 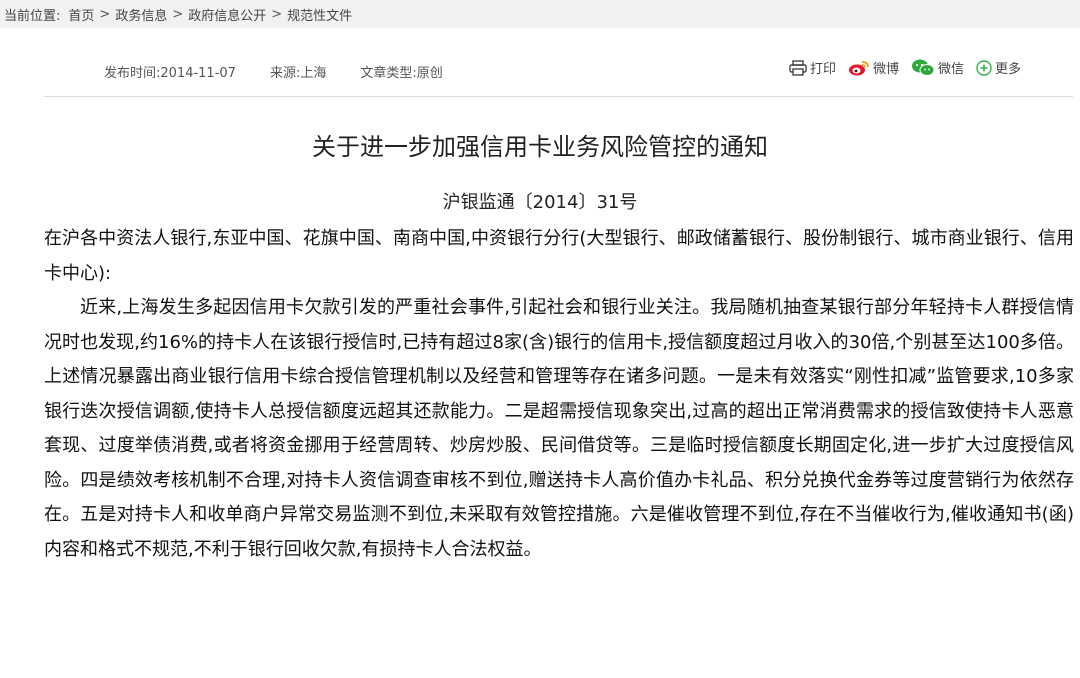 What do you see at coordinates (540, 14) in the screenshot?
I see `breadcrumb: 当前位置: 首页 > 政务信息 > 政府信息公开 > 规范性文件` at bounding box center [540, 14].